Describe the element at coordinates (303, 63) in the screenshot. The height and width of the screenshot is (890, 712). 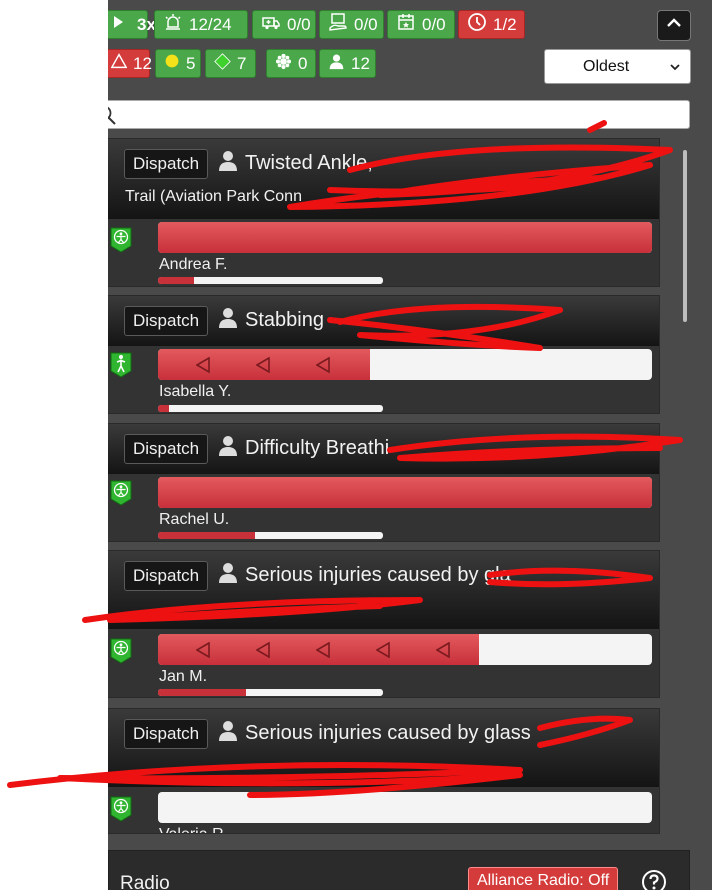
I see `burst-chip-label: 0` at that location.